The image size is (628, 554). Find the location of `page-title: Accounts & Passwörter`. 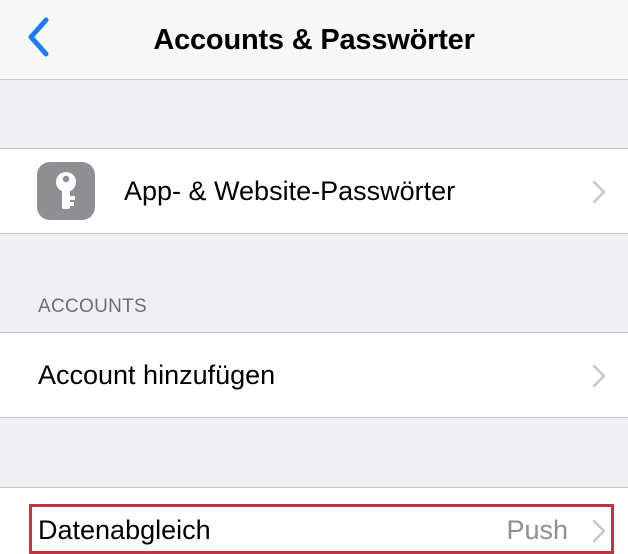

page-title: Accounts & Passwörter is located at coordinates (314, 39).